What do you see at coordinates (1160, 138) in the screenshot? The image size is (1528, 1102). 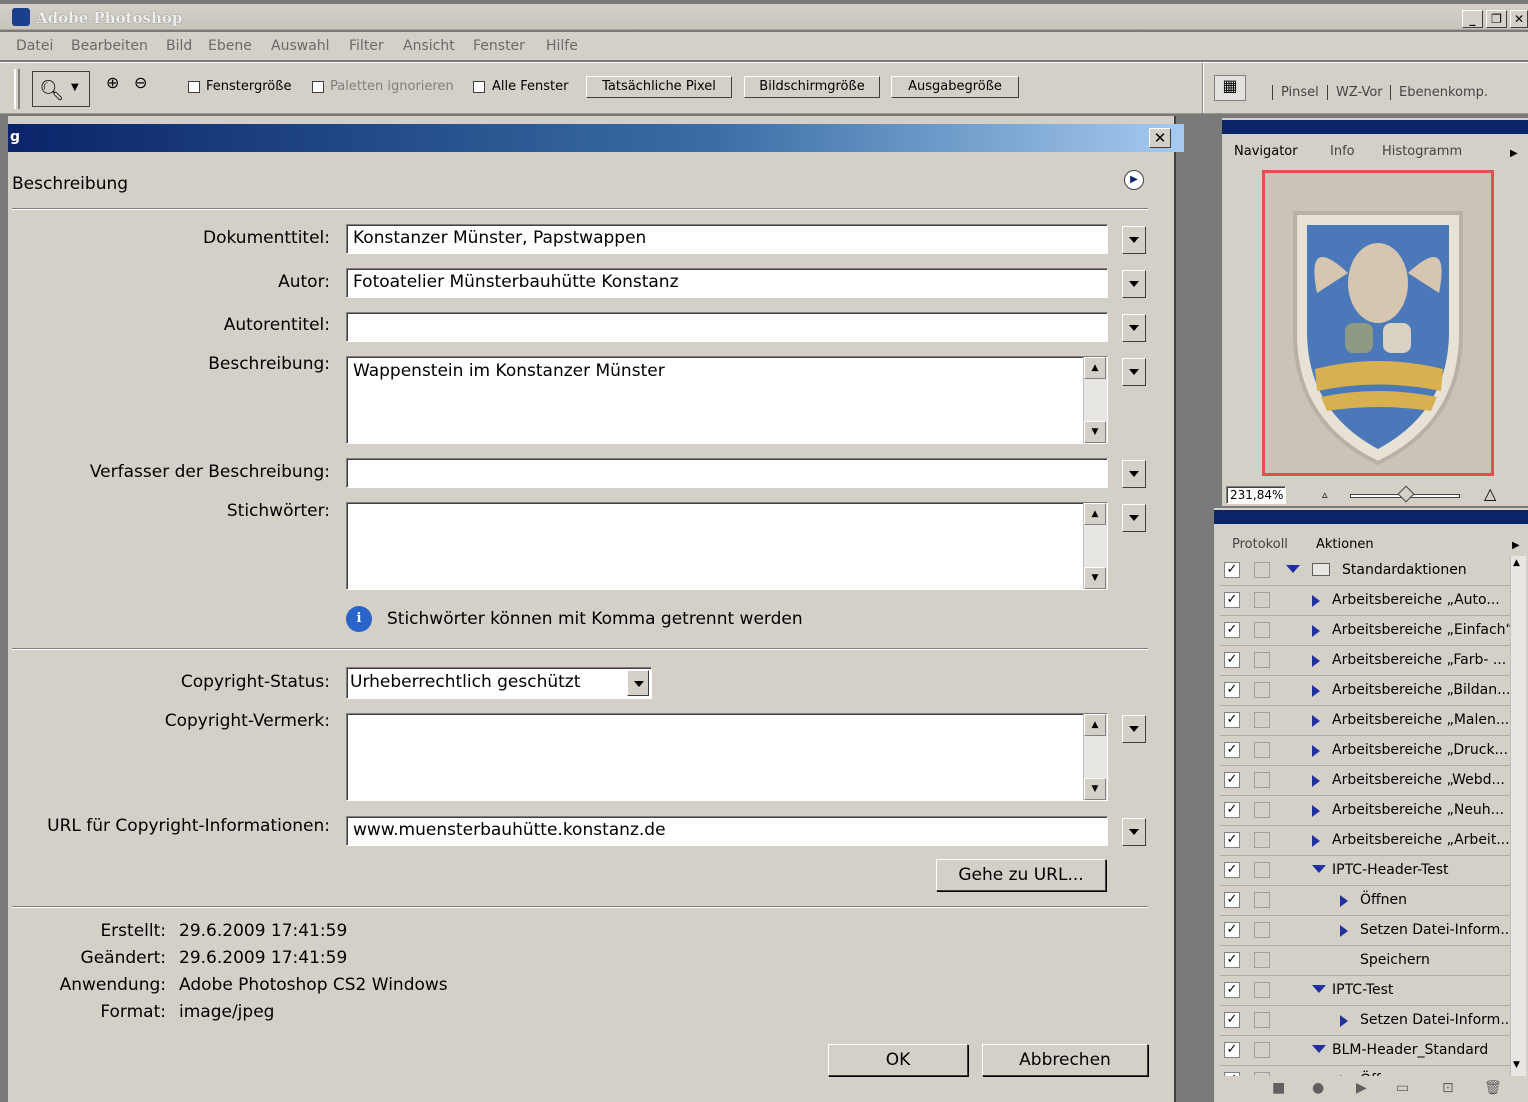 I see `dialog-close-button: ✕` at bounding box center [1160, 138].